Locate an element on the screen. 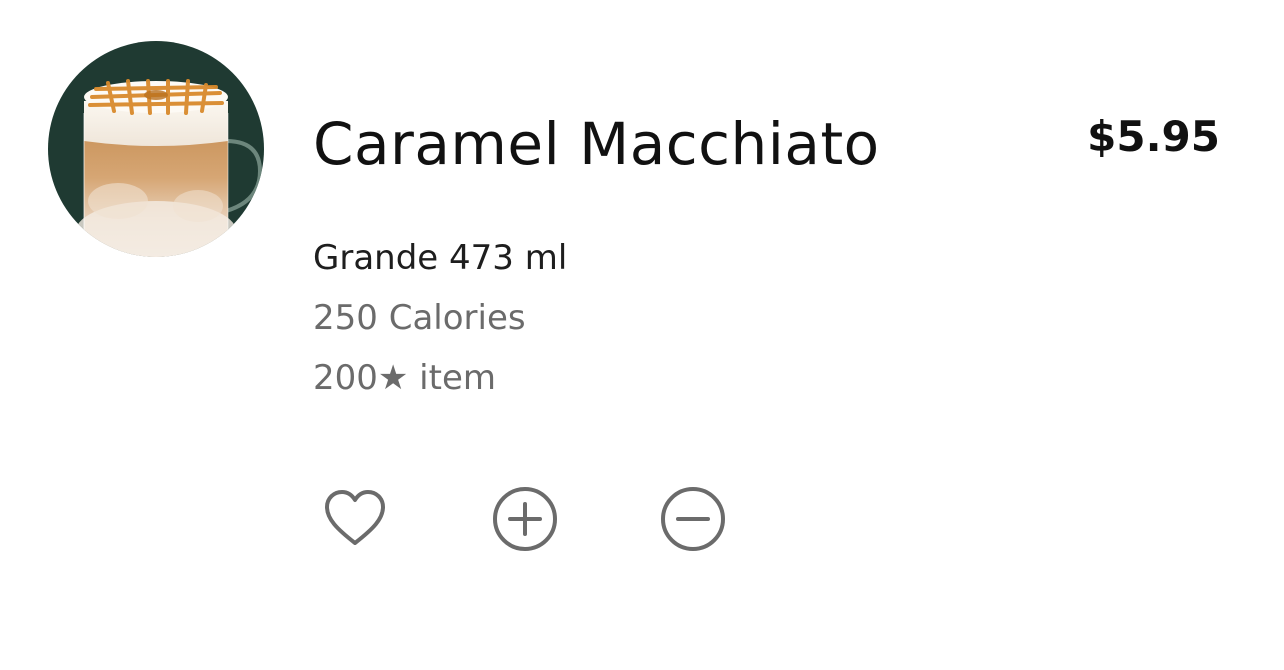  caramel-macchiato-drink-image is located at coordinates (156, 149).